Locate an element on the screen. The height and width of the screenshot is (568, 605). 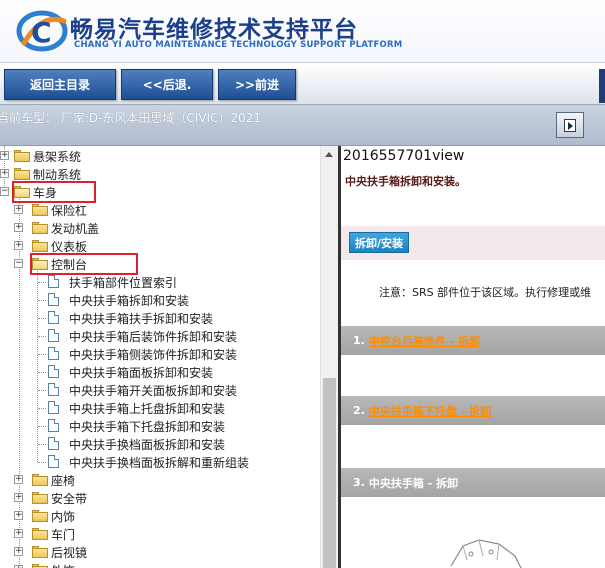
tree-item: 扶手箱部件位置索引 is located at coordinates (160, 282).